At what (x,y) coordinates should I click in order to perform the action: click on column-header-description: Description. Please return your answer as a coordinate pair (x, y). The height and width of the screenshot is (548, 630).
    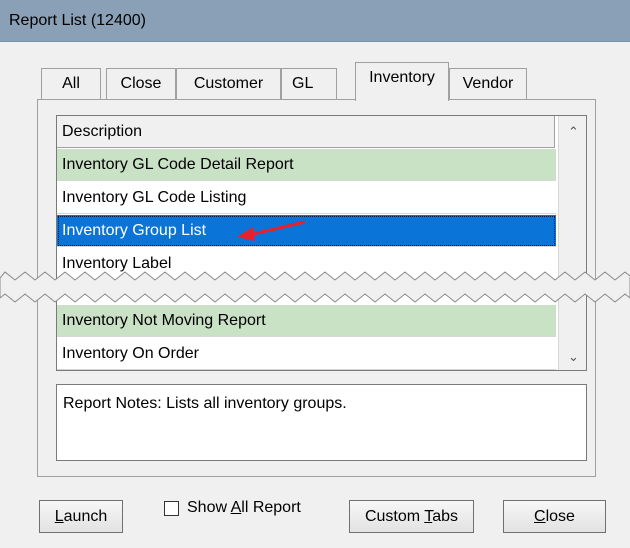
    Looking at the image, I should click on (306, 132).